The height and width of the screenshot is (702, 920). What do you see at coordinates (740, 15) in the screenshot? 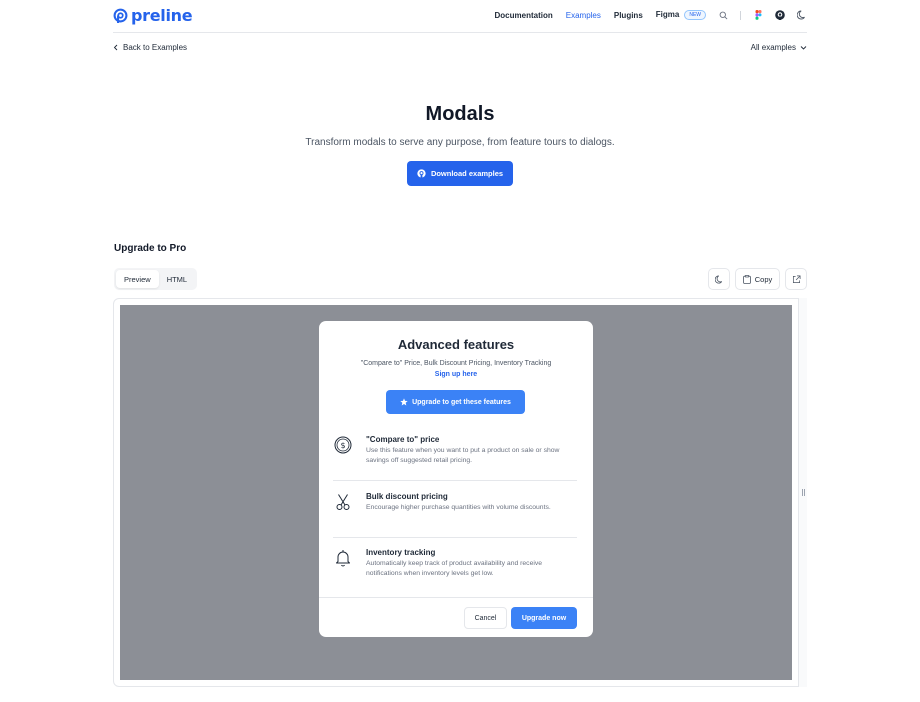
I see `nav-divider` at bounding box center [740, 15].